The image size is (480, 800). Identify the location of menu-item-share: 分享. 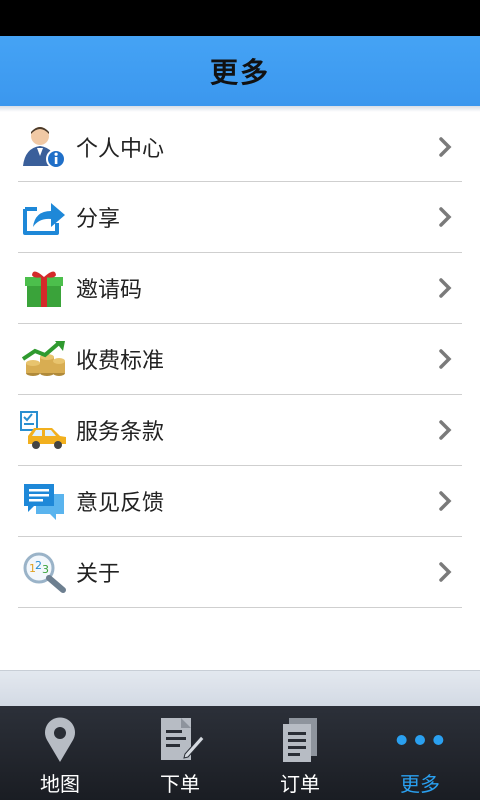
(240, 217).